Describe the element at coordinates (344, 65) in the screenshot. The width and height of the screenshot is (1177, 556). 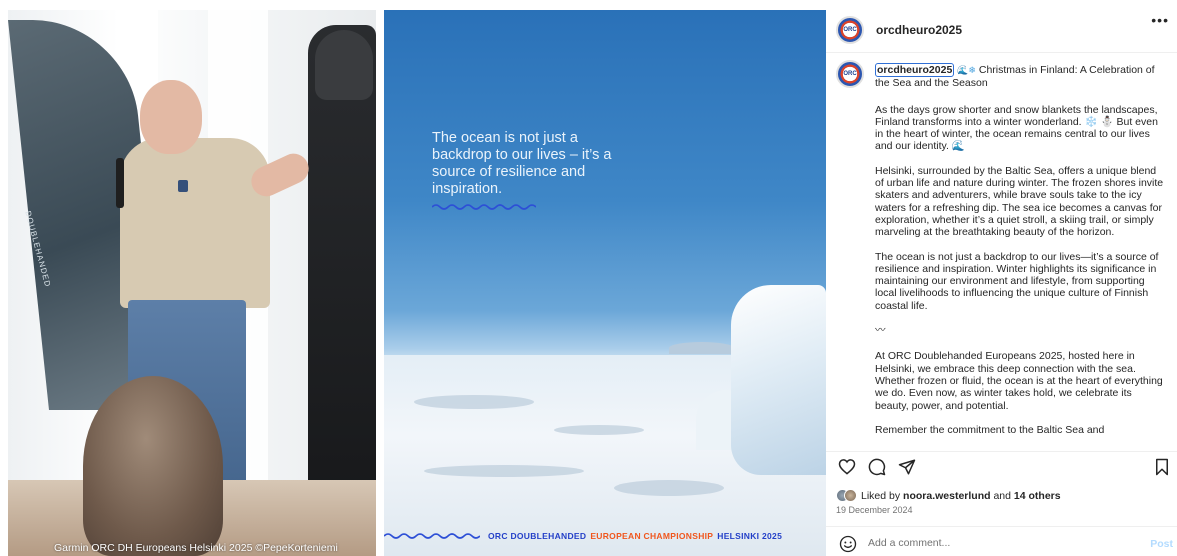
I see `jacket-hood` at that location.